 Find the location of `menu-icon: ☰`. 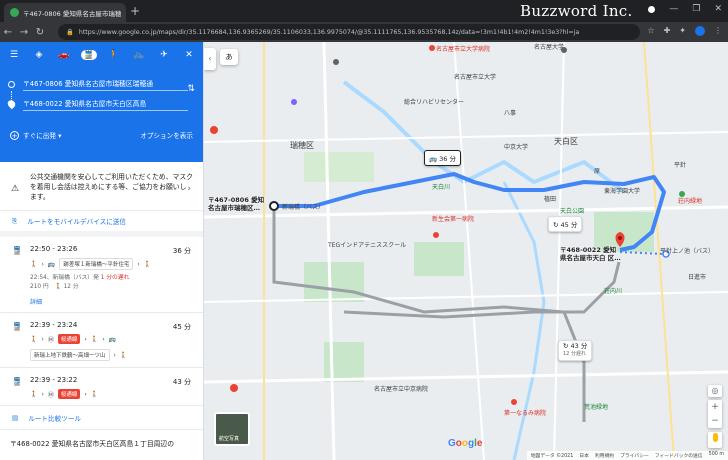

menu-icon: ☰ is located at coordinates (14, 55).